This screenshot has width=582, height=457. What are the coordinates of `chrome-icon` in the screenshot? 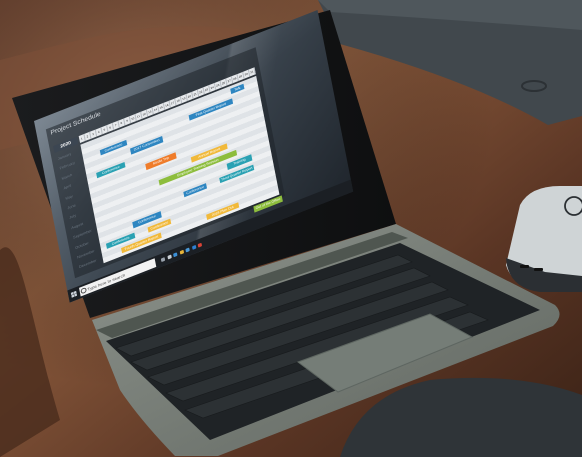 It's located at (193, 248).